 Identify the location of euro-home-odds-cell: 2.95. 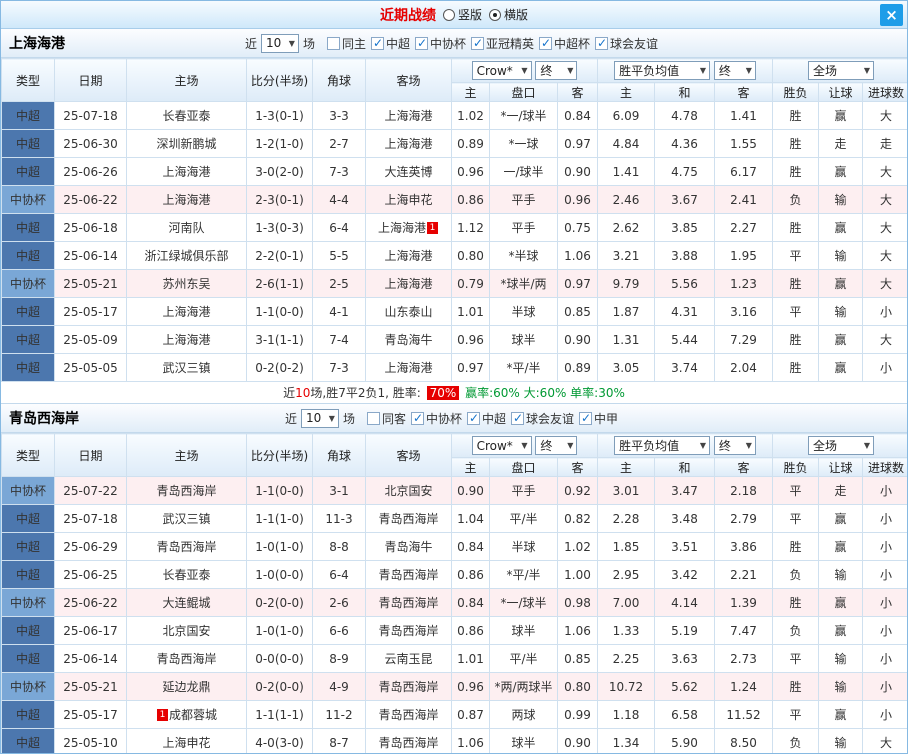
(626, 574).